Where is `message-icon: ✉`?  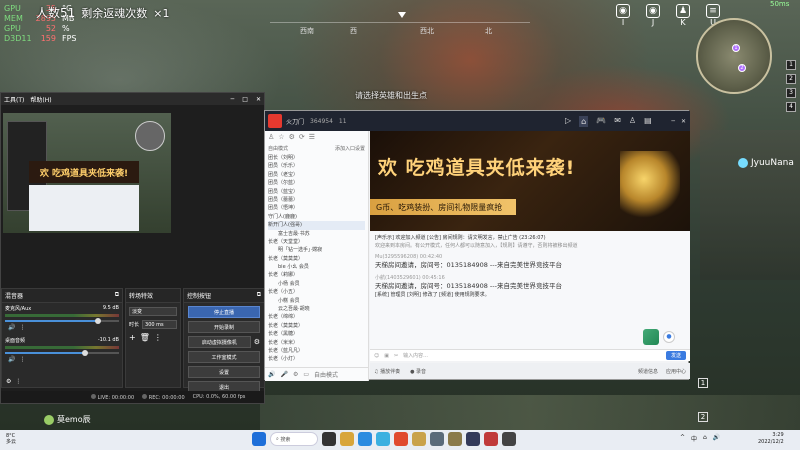
message-icon: ✉ is located at coordinates (617, 121).